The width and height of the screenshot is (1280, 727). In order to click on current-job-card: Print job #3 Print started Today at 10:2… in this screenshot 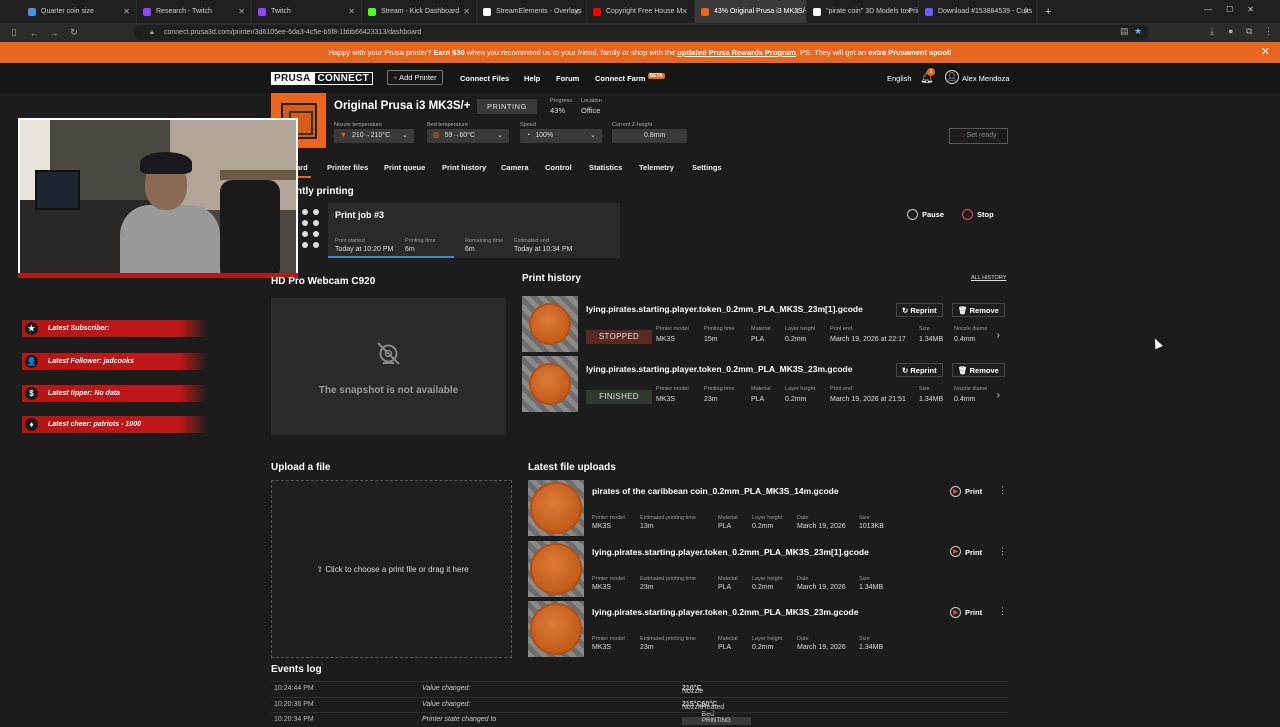, I will do `click(474, 230)`.